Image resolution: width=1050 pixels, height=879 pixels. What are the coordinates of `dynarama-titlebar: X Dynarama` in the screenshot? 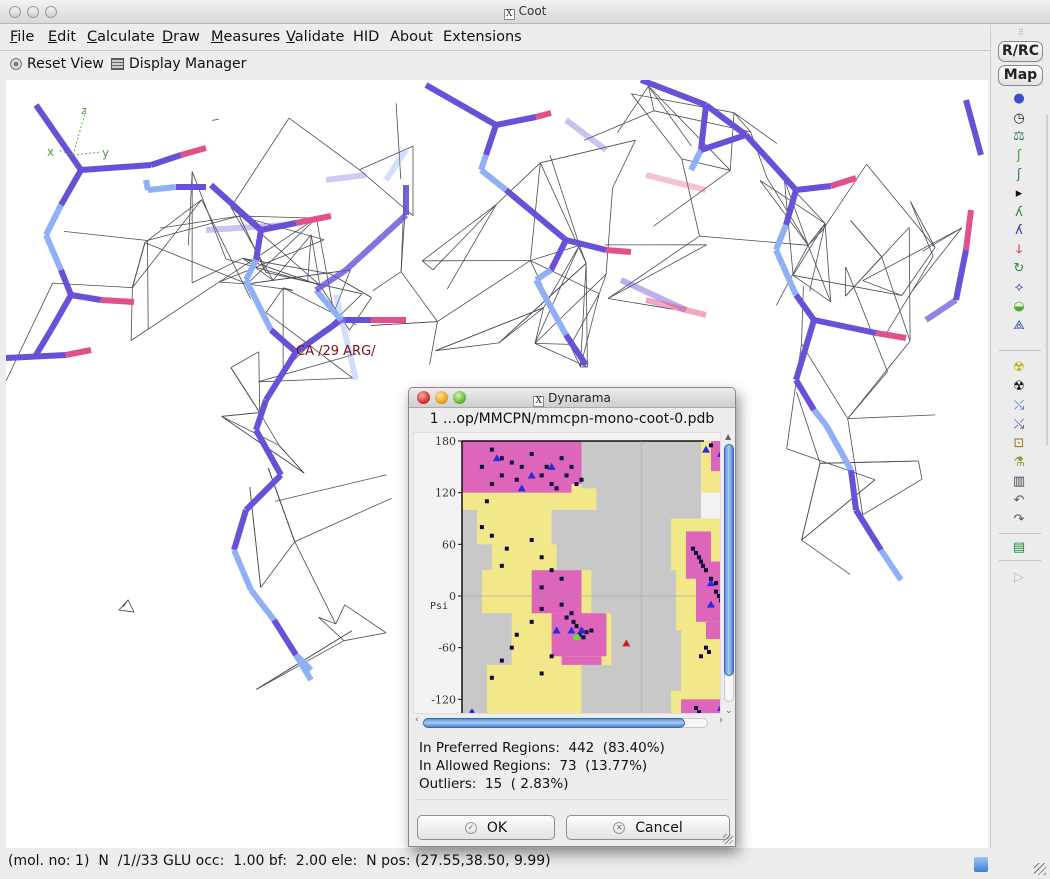 It's located at (572, 398).